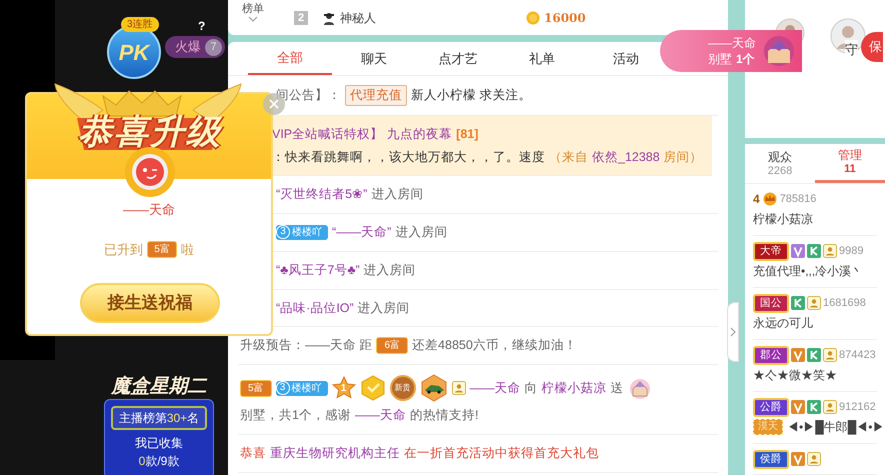  Describe the element at coordinates (857, 407) in the screenshot. I see `user-id: 912162` at that location.